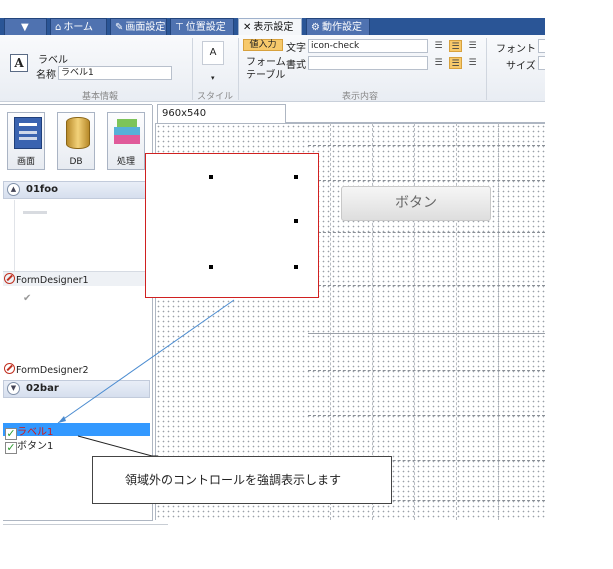 This screenshot has height=569, width=613. What do you see at coordinates (242, 480) in the screenshot?
I see `callout-box: 領域外のコントロールを強調表示します` at bounding box center [242, 480].